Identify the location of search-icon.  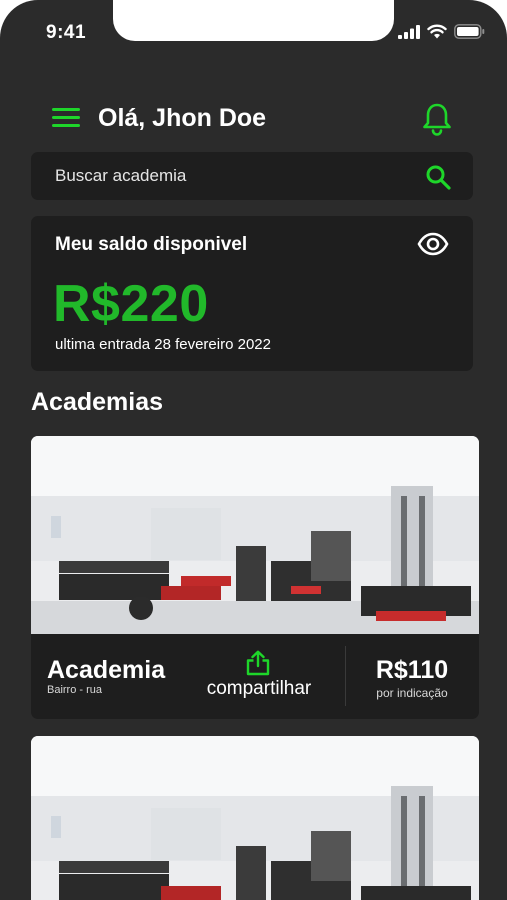
(438, 177).